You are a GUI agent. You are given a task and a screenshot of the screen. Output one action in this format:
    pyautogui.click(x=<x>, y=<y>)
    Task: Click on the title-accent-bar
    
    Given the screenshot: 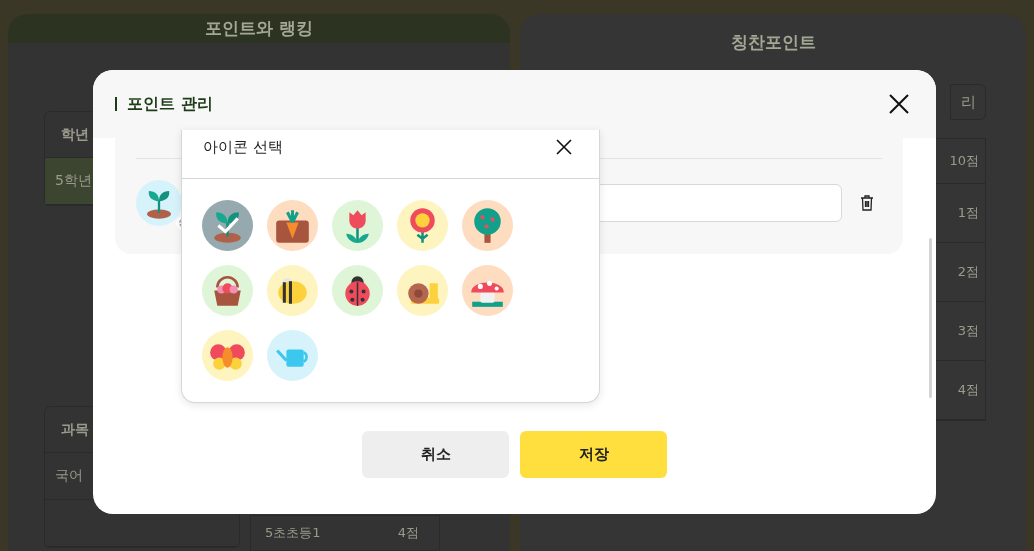 What is the action you would take?
    pyautogui.click(x=116, y=104)
    